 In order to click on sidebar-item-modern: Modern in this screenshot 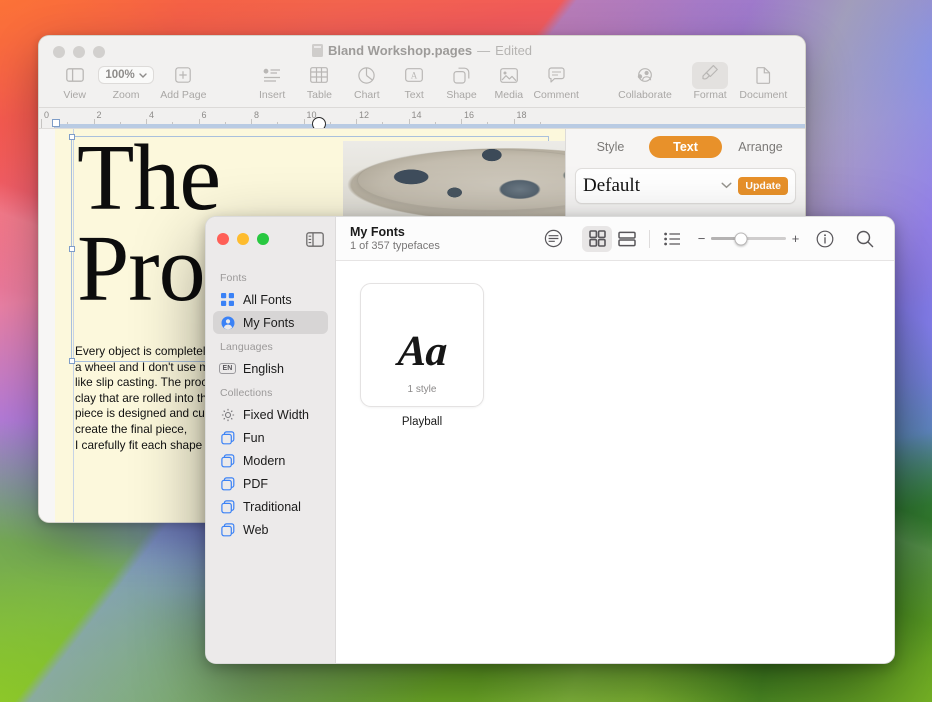, I will do `click(270, 460)`.